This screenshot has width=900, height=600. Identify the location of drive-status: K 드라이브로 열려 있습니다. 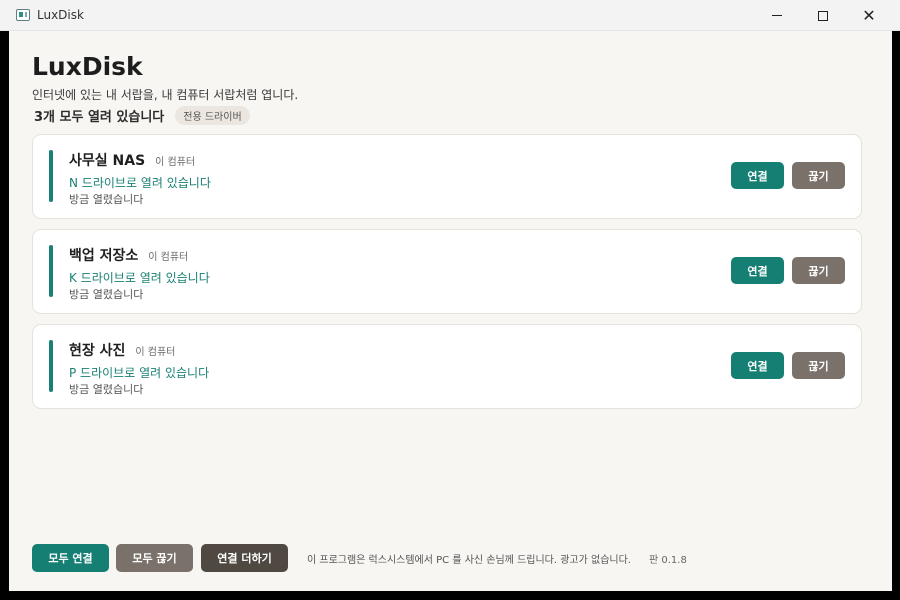
(139, 278).